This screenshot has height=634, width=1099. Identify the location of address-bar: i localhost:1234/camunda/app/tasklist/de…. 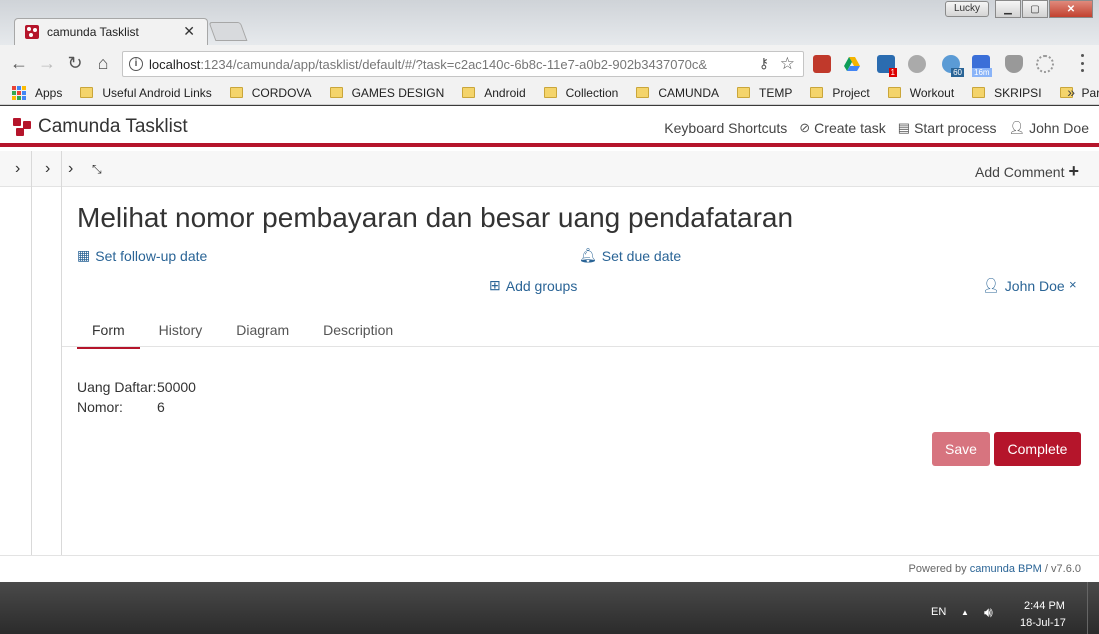
(463, 64).